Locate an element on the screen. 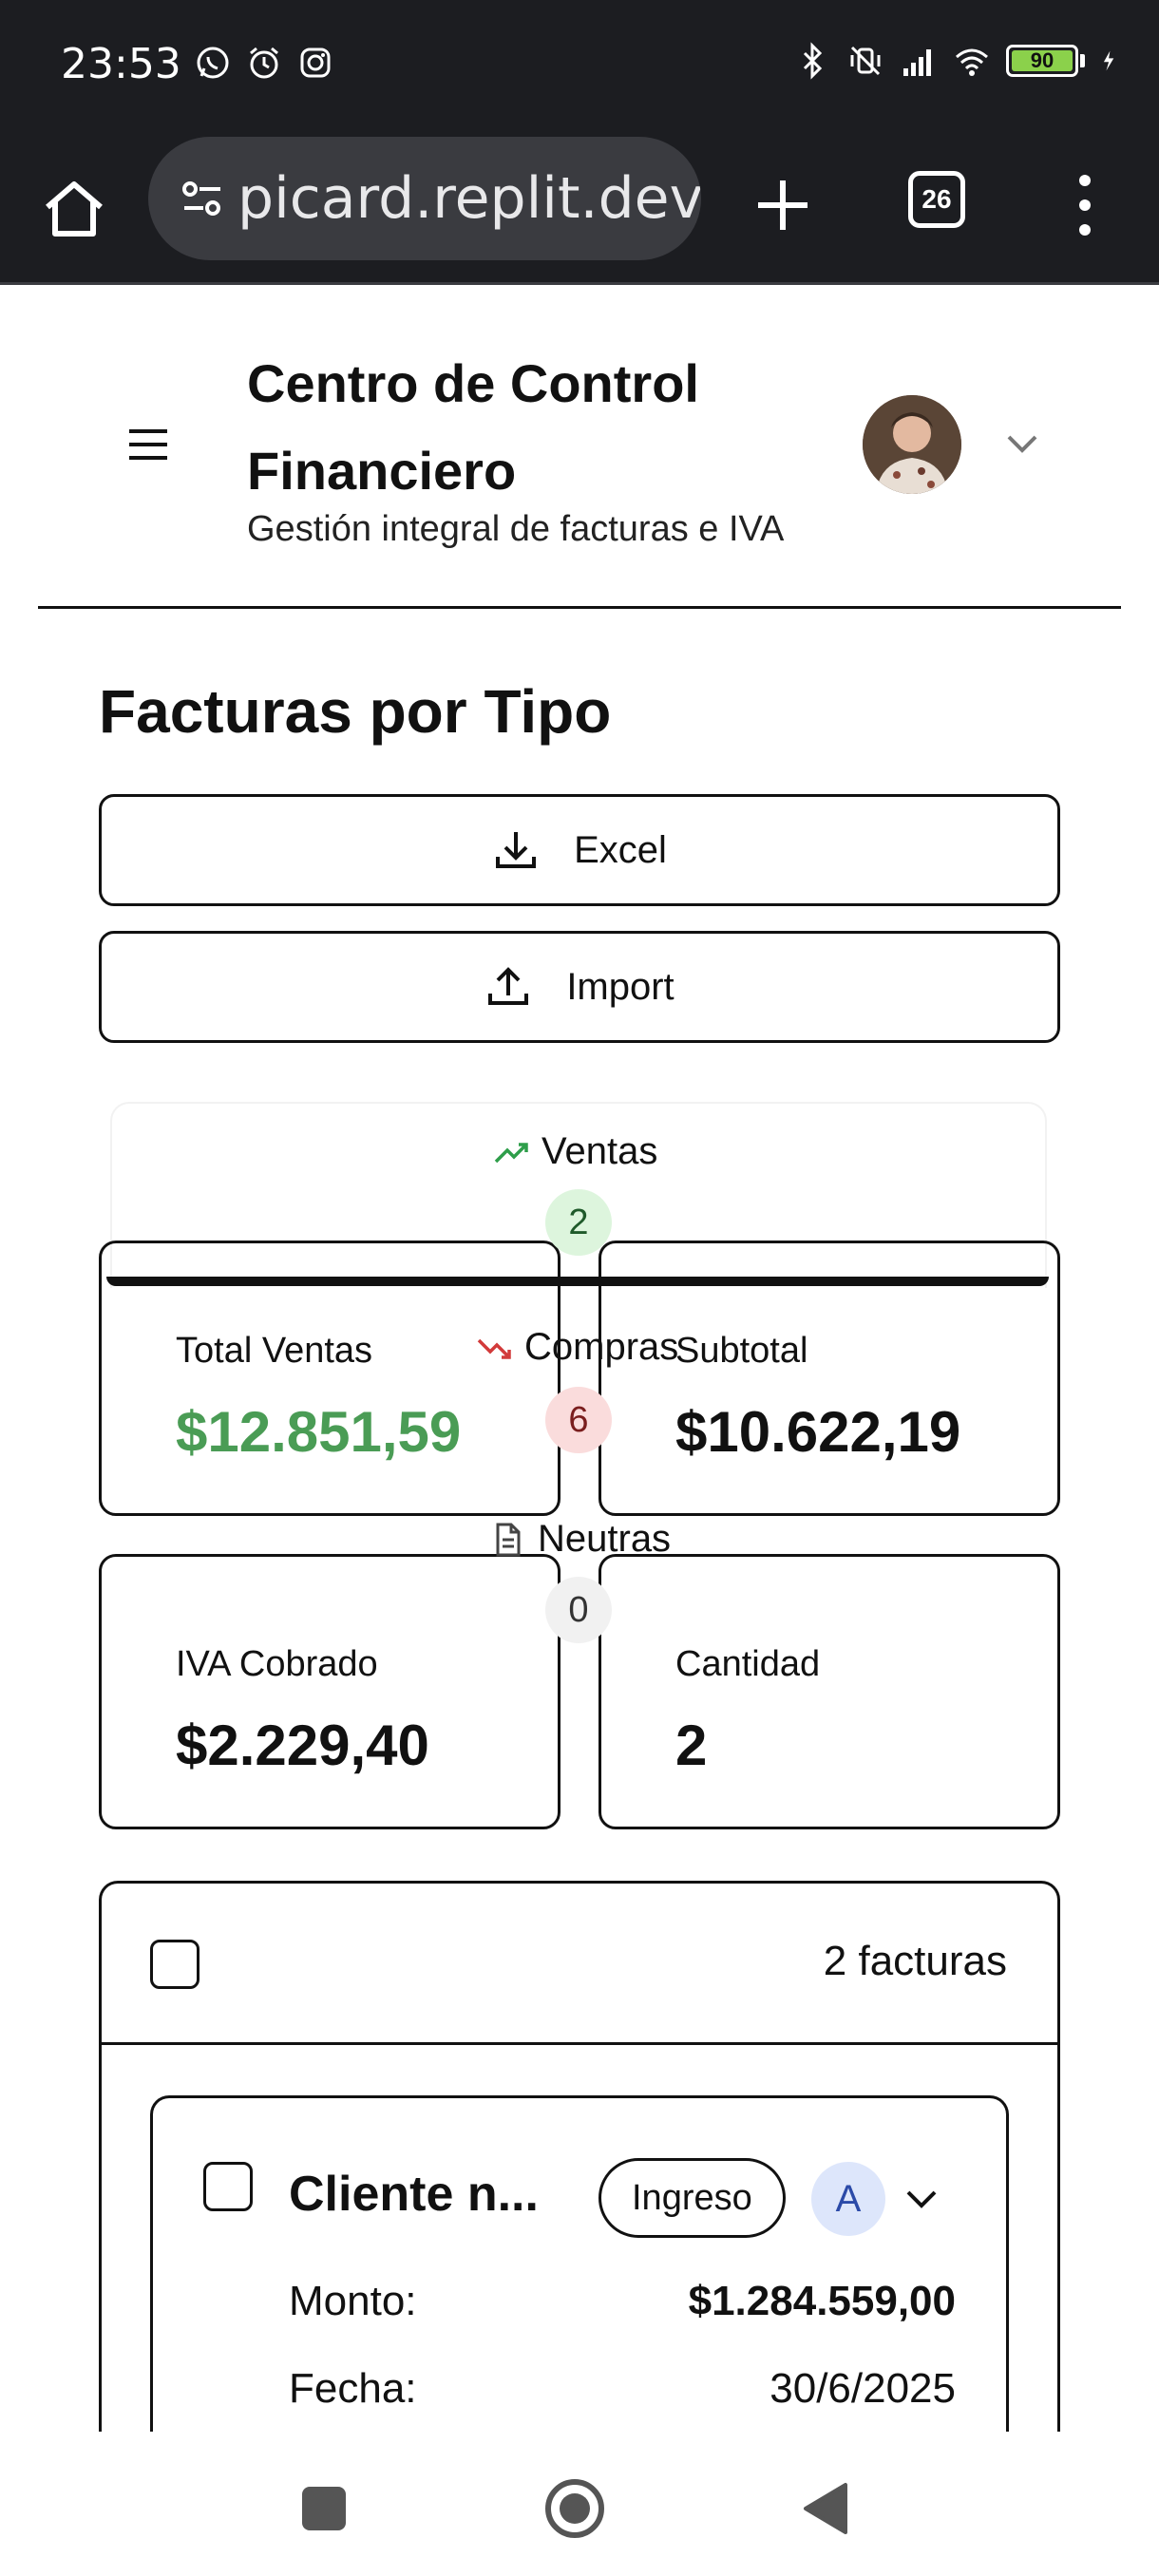 The height and width of the screenshot is (2576, 1159). battery-icon: 90 is located at coordinates (1045, 61).